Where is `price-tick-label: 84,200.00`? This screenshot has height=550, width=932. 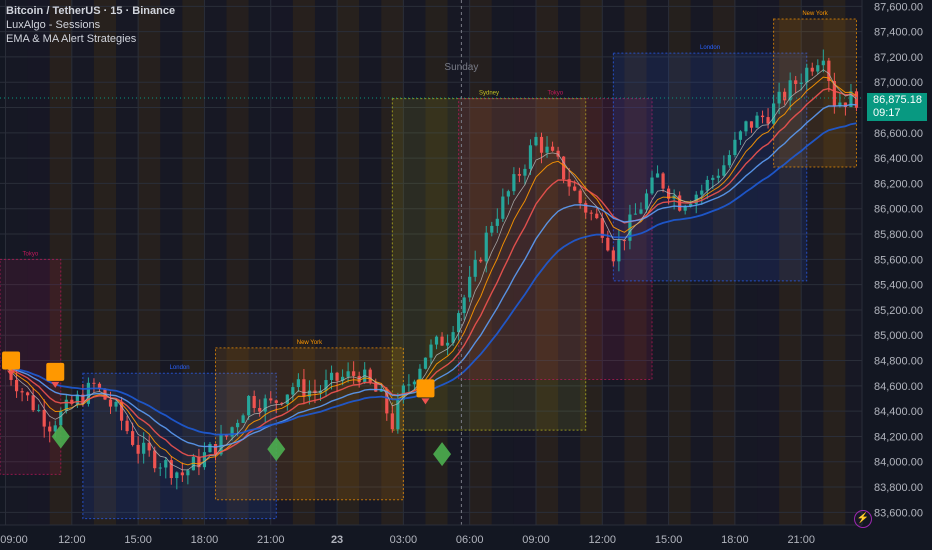 price-tick-label: 84,200.00 is located at coordinates (898, 437).